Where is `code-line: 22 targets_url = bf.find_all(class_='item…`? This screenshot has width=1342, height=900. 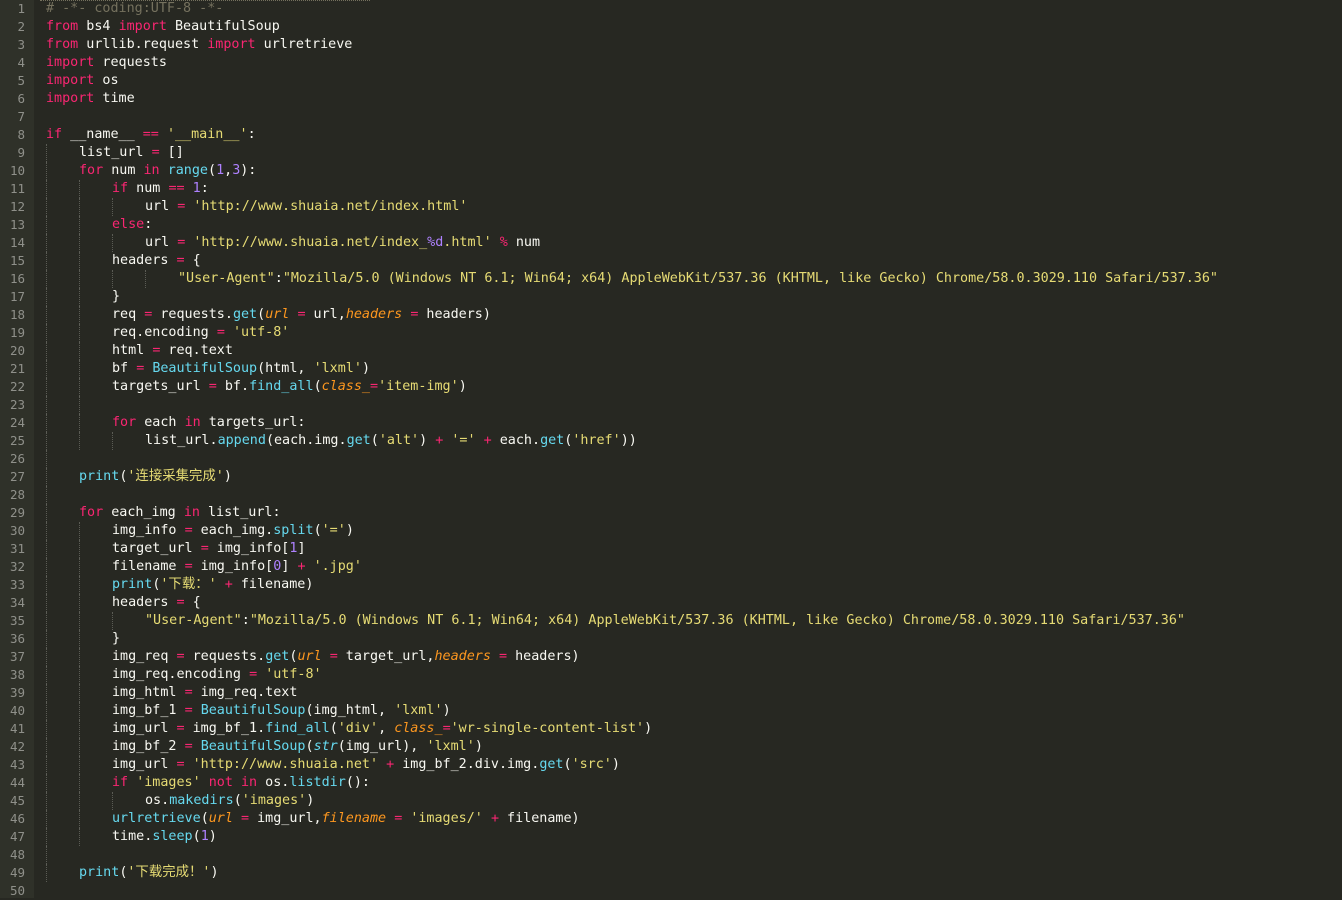 code-line: 22 targets_url = bf.find_all(class_='item… is located at coordinates (671, 387).